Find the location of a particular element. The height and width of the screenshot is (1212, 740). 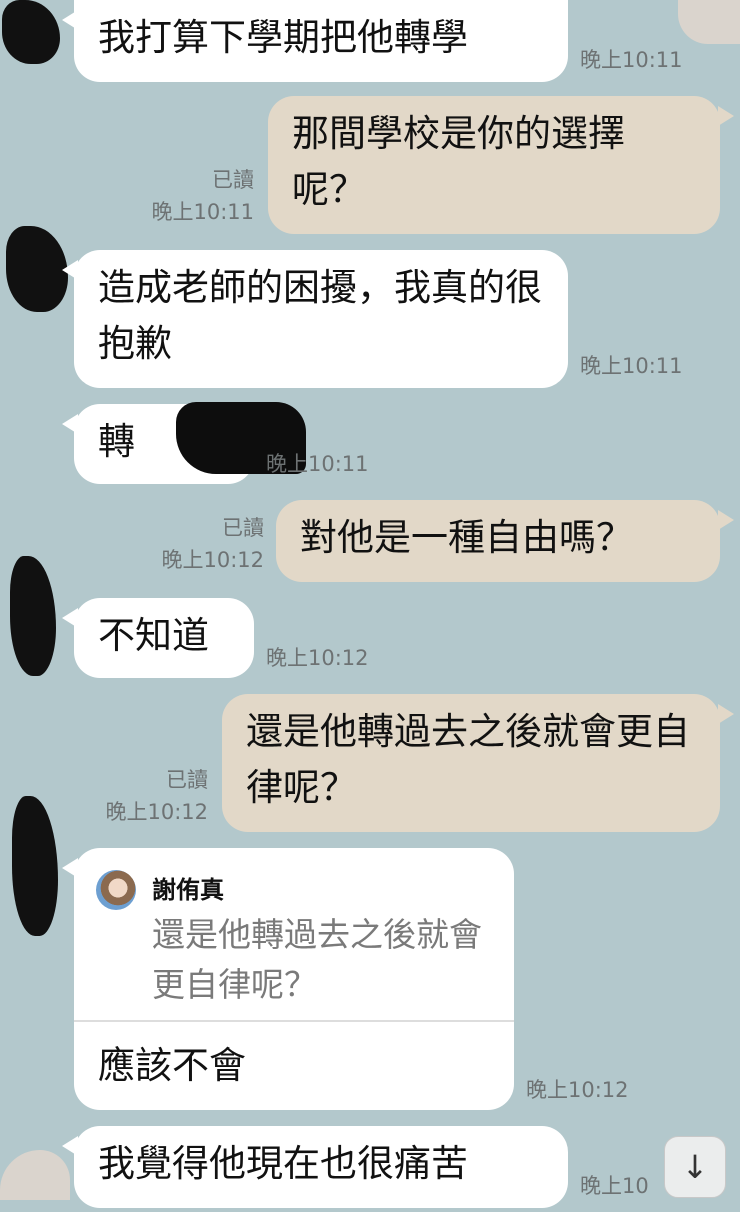

message-bubble: 那間學校是你的選擇呢？ is located at coordinates (501, 165).